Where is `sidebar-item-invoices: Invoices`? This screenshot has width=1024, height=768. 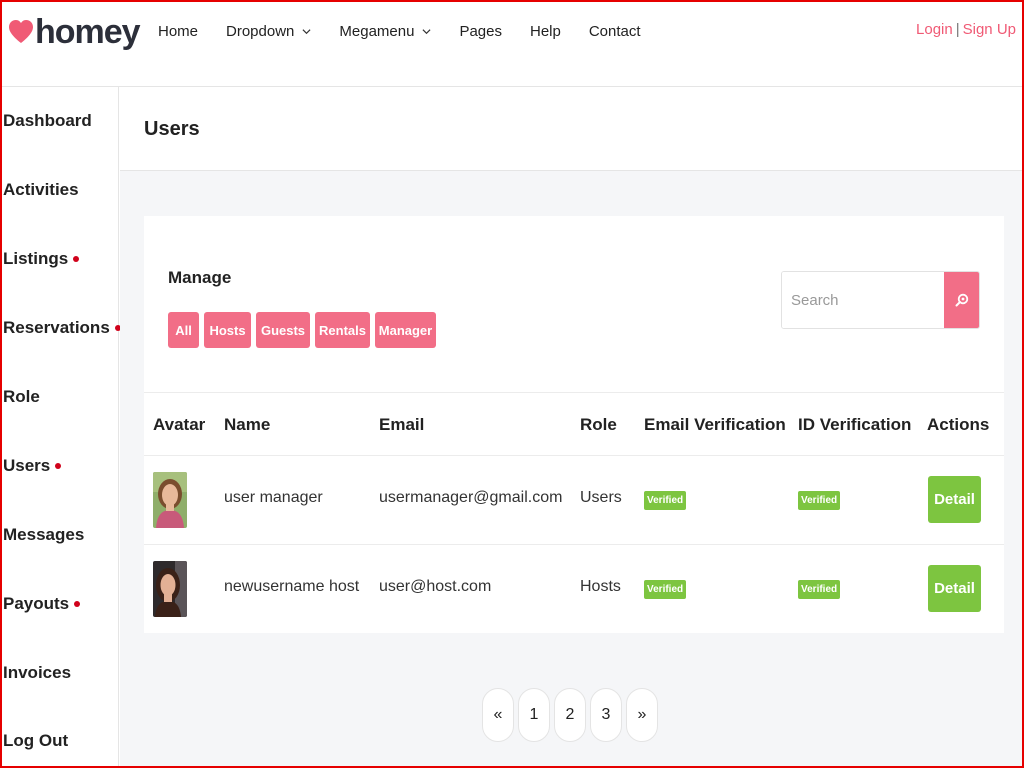
sidebar-item-invoices: Invoices is located at coordinates (37, 673).